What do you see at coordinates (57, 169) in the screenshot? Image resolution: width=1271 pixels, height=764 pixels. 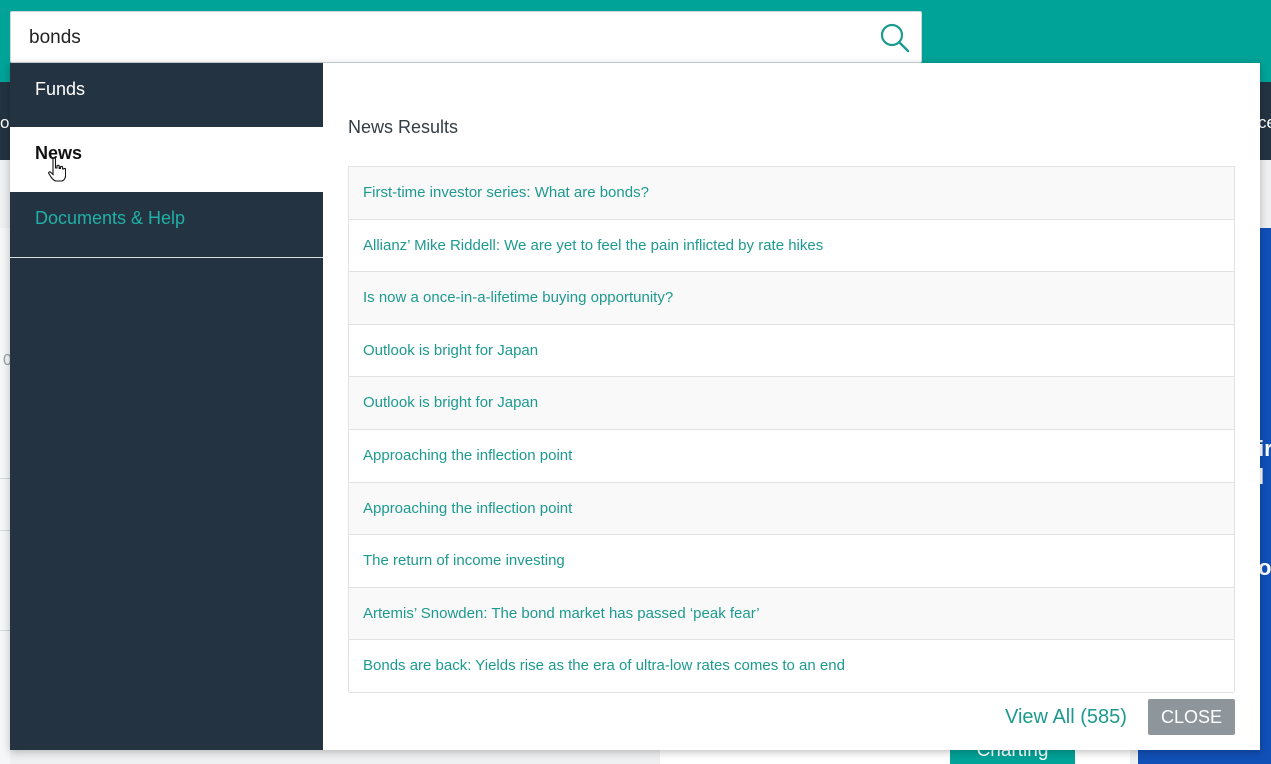 I see `hand-cursor-icon` at bounding box center [57, 169].